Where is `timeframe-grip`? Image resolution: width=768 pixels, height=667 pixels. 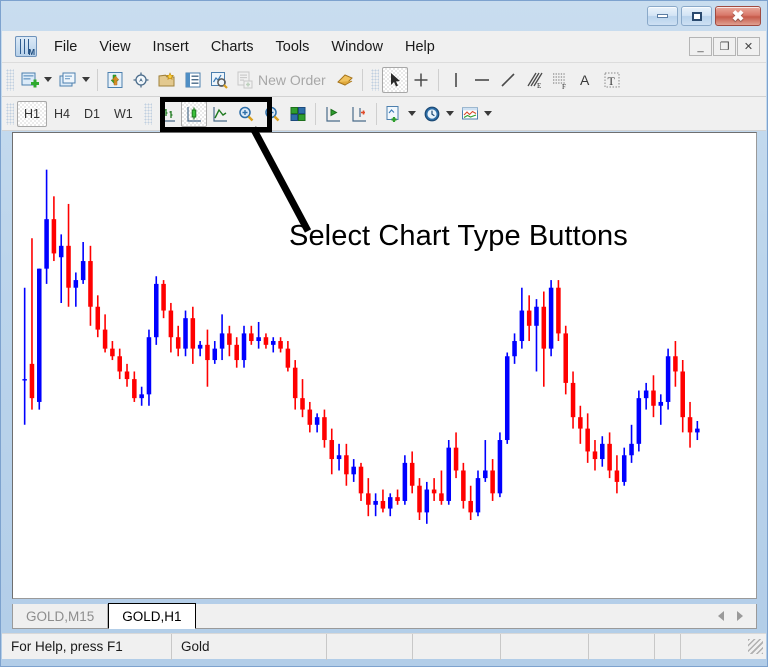
timeframe-grip is located at coordinates (10, 113).